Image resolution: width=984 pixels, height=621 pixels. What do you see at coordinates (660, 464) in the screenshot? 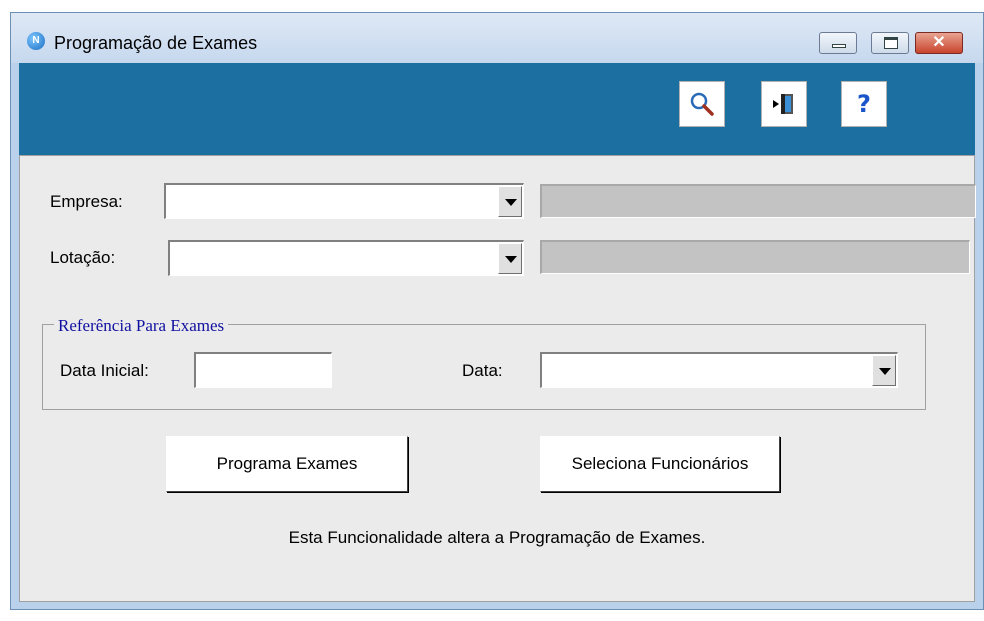
I see `seleciona-funcionarios-button: Seleciona Funcionários` at bounding box center [660, 464].